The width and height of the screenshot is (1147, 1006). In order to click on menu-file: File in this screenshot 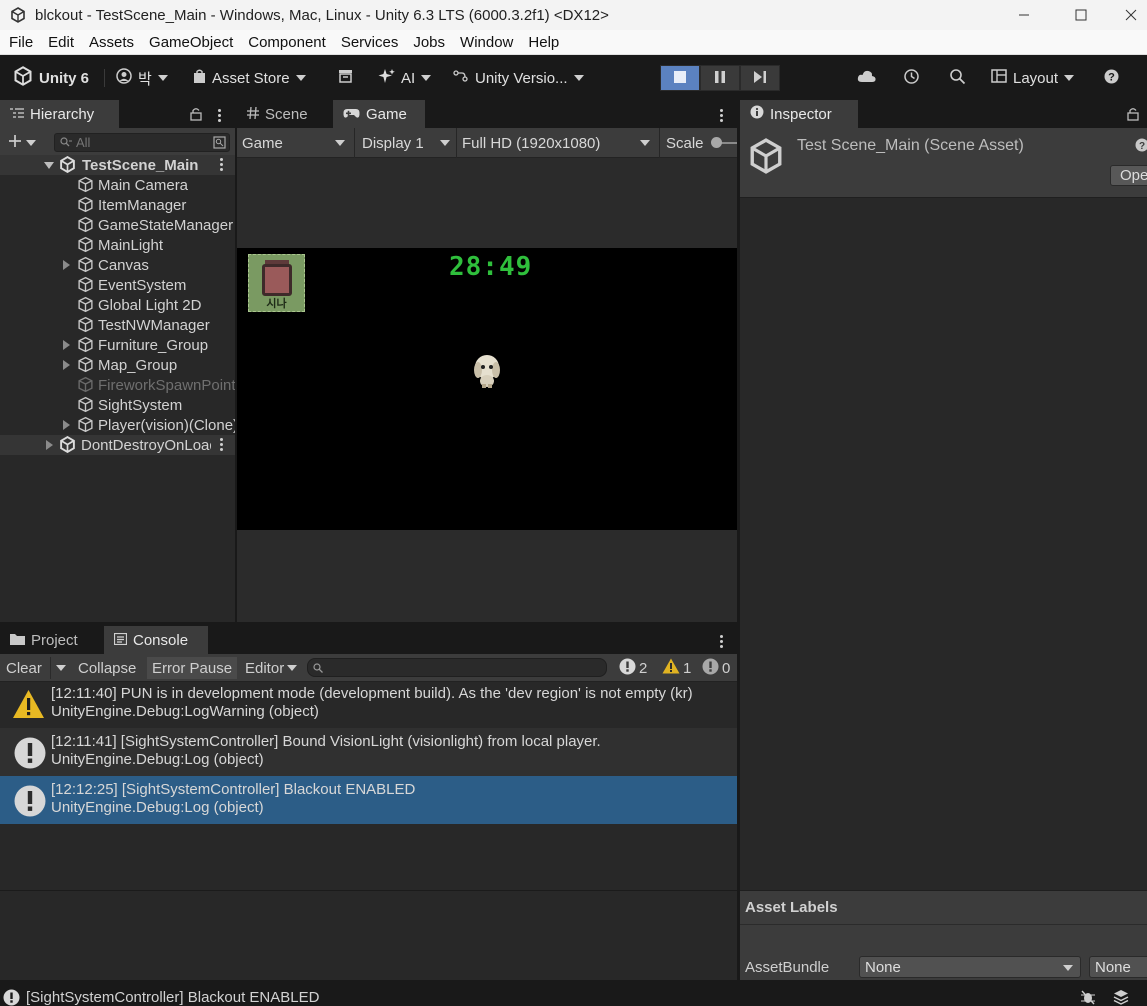, I will do `click(22, 42)`.